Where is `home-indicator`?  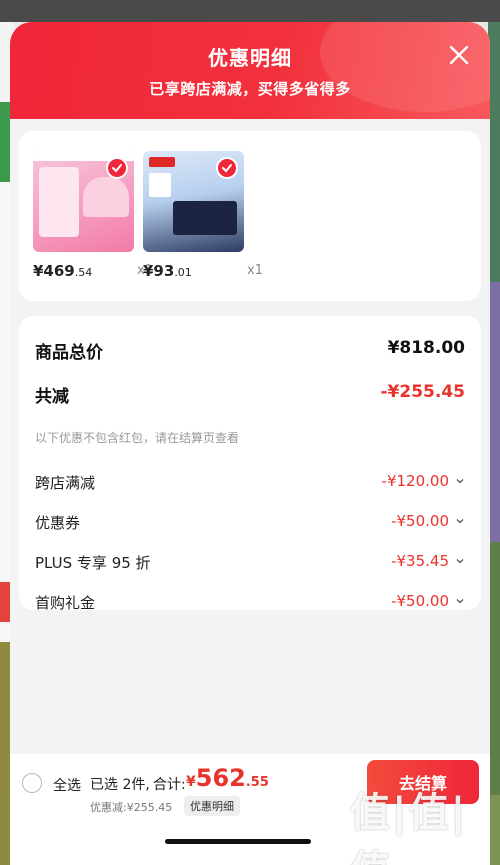 home-indicator is located at coordinates (238, 841).